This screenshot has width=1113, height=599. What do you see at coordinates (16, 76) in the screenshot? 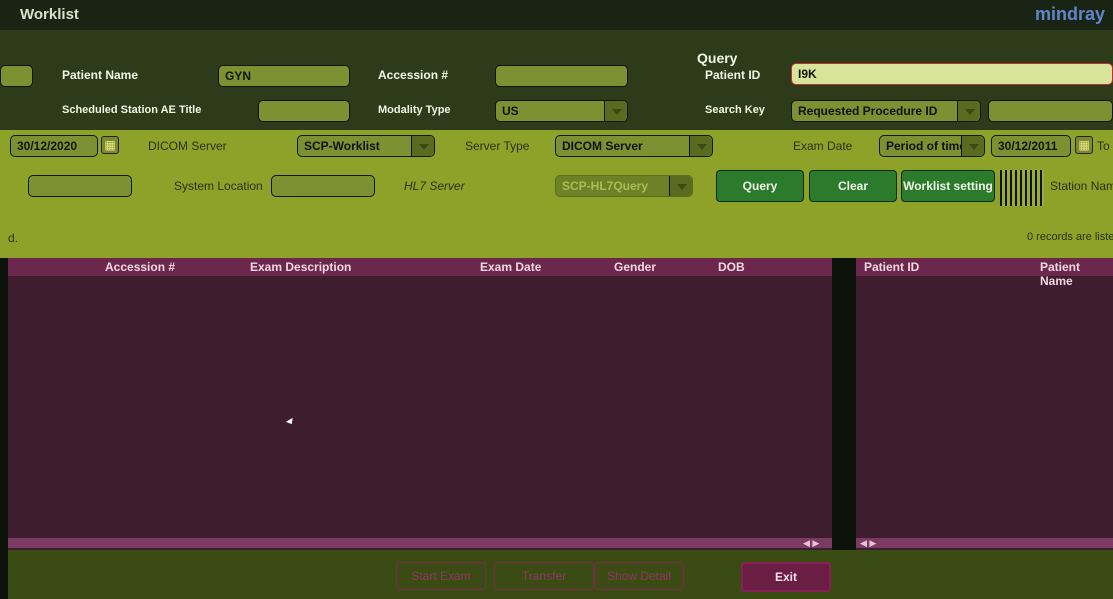
I see `left-clipped-field` at bounding box center [16, 76].